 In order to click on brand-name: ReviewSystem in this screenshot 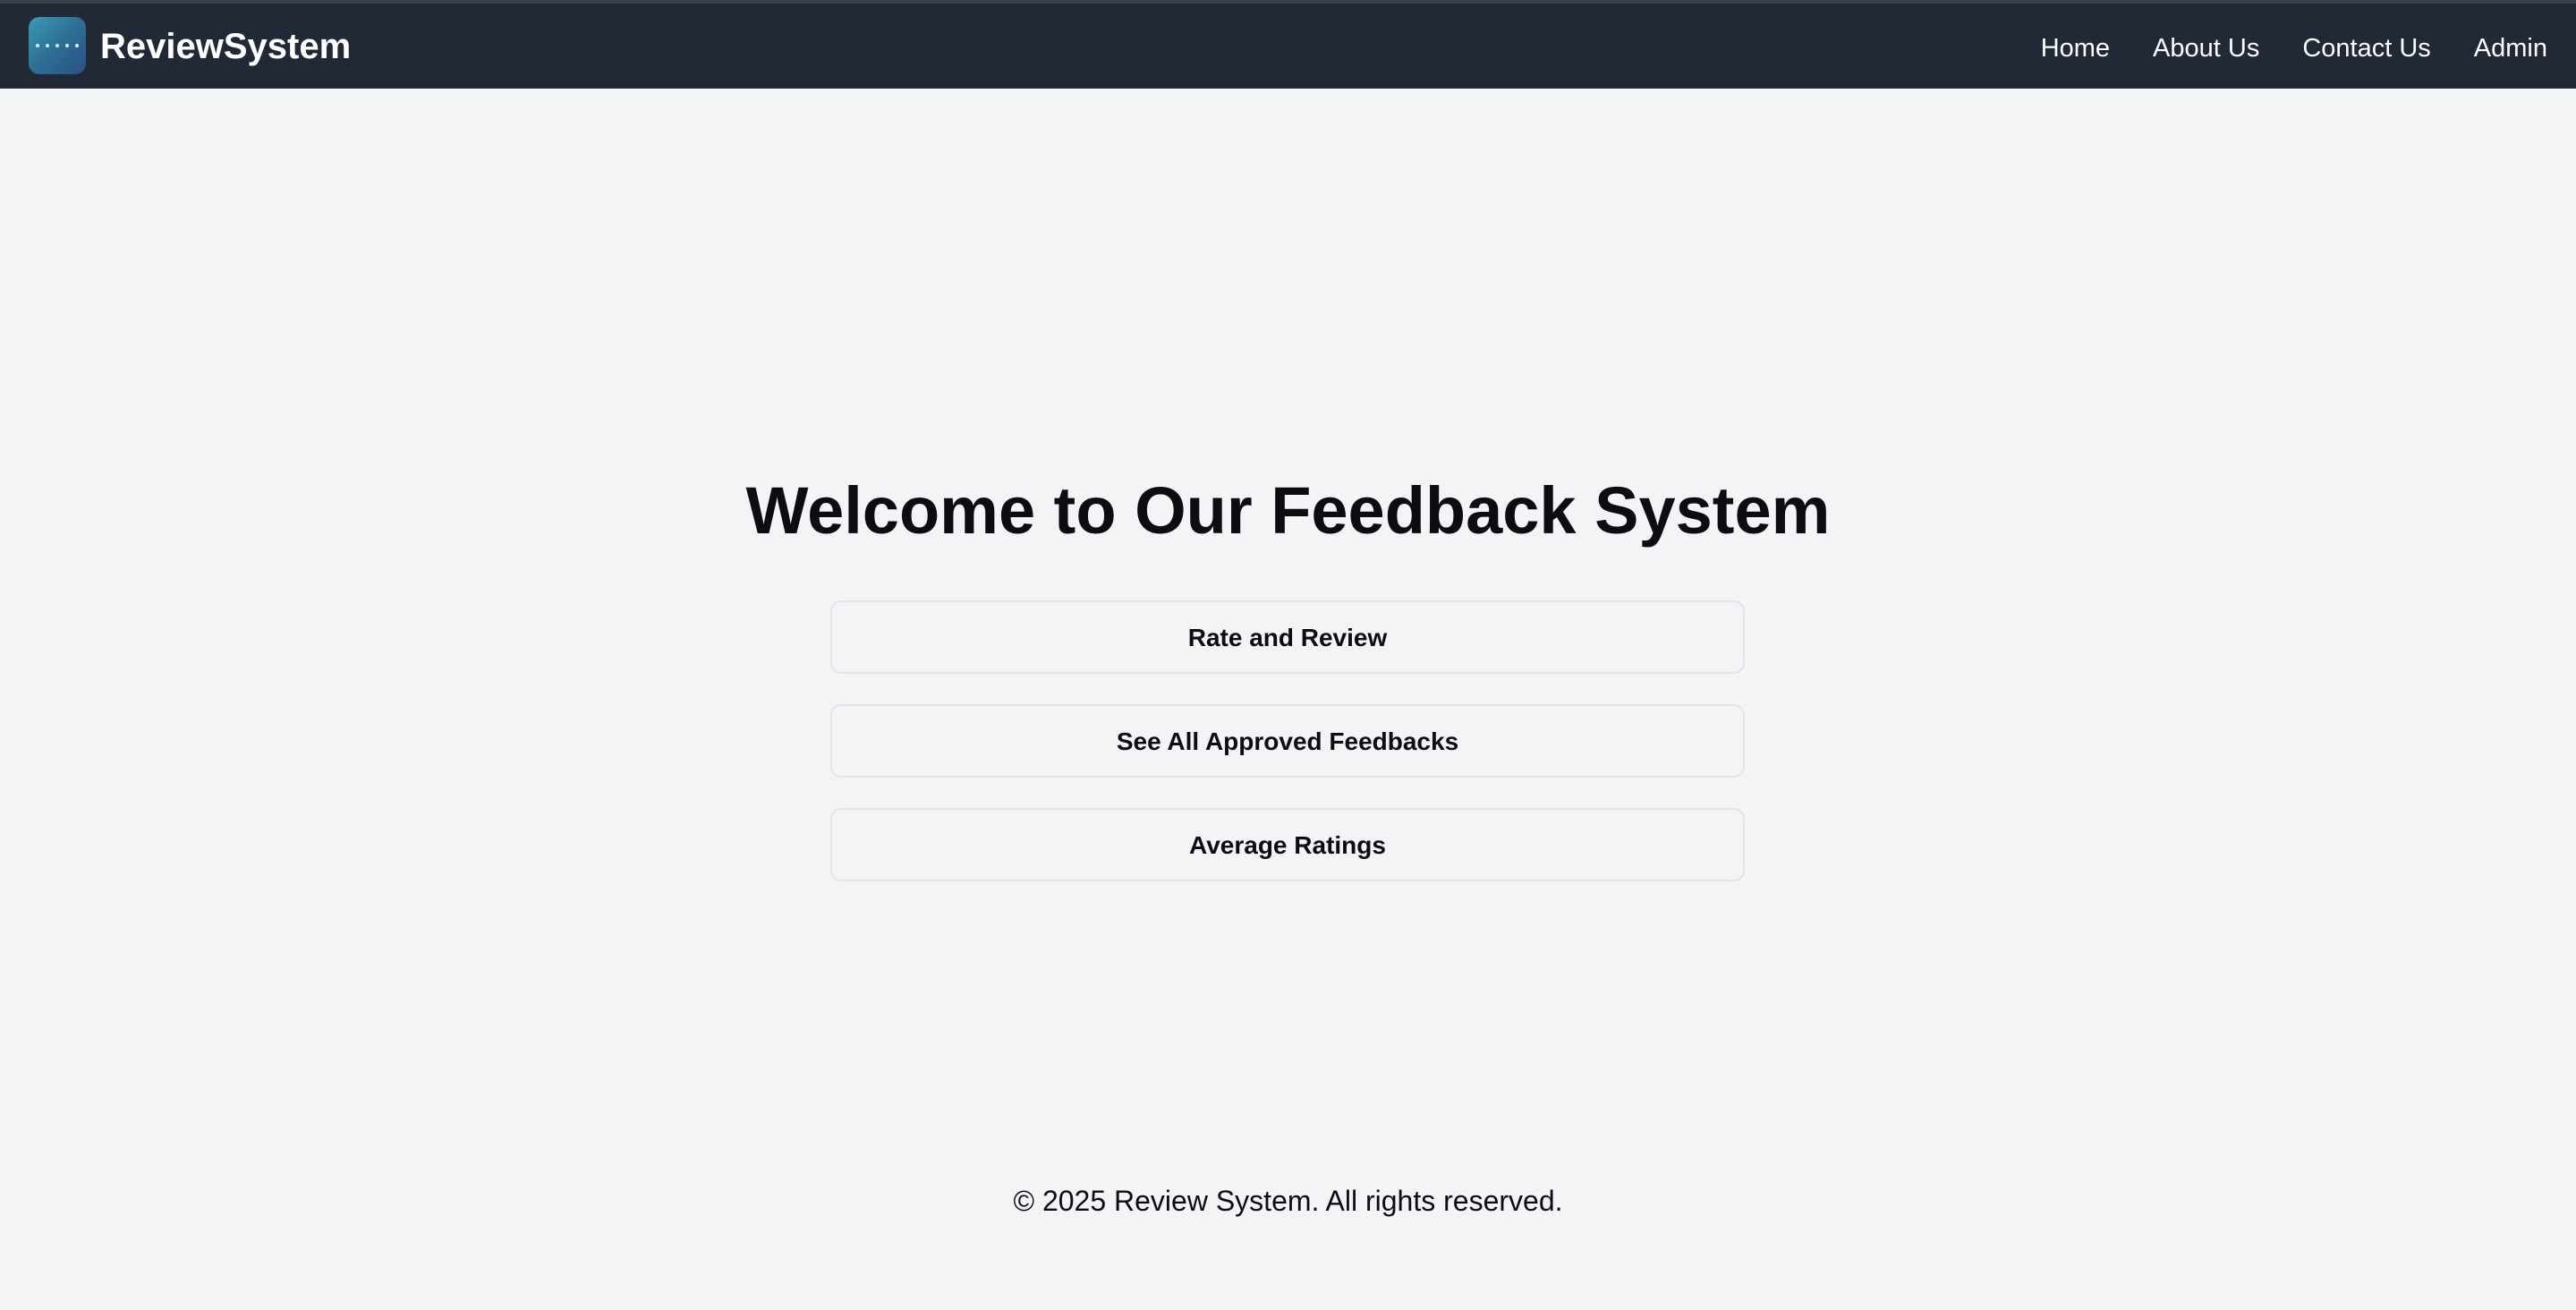, I will do `click(225, 46)`.